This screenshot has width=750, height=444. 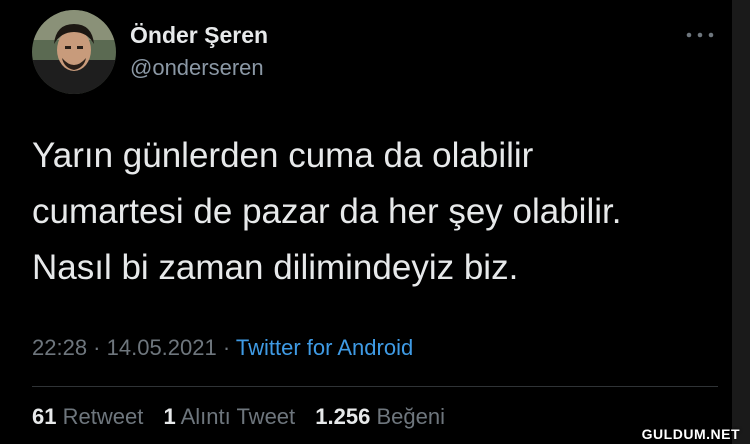 I want to click on tweet-meta: 22:28 · 14.05.2021 · Twitter for Android, so click(x=222, y=348).